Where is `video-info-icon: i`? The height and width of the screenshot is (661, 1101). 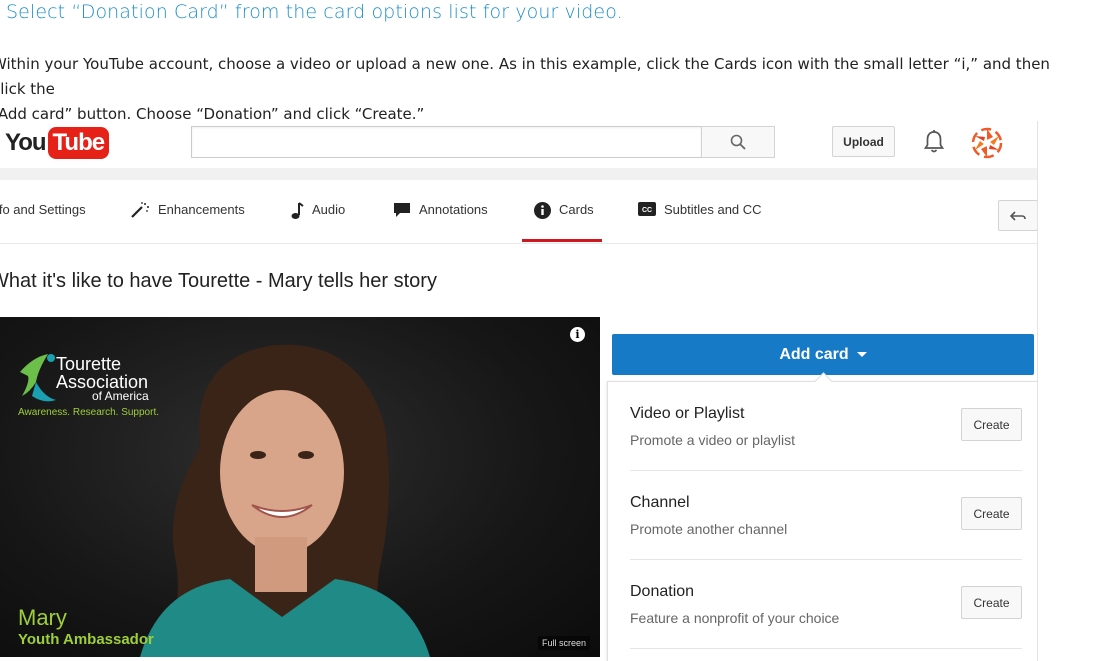
video-info-icon: i is located at coordinates (577, 334).